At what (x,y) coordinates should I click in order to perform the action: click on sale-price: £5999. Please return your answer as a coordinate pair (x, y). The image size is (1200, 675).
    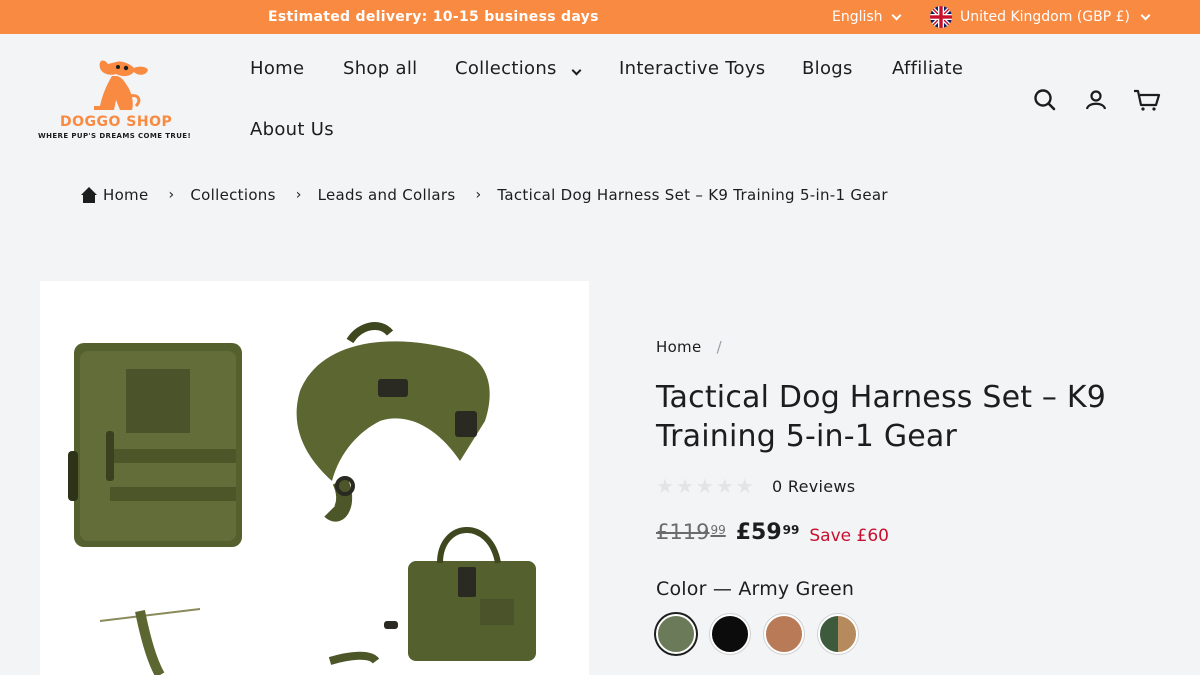
    Looking at the image, I should click on (767, 532).